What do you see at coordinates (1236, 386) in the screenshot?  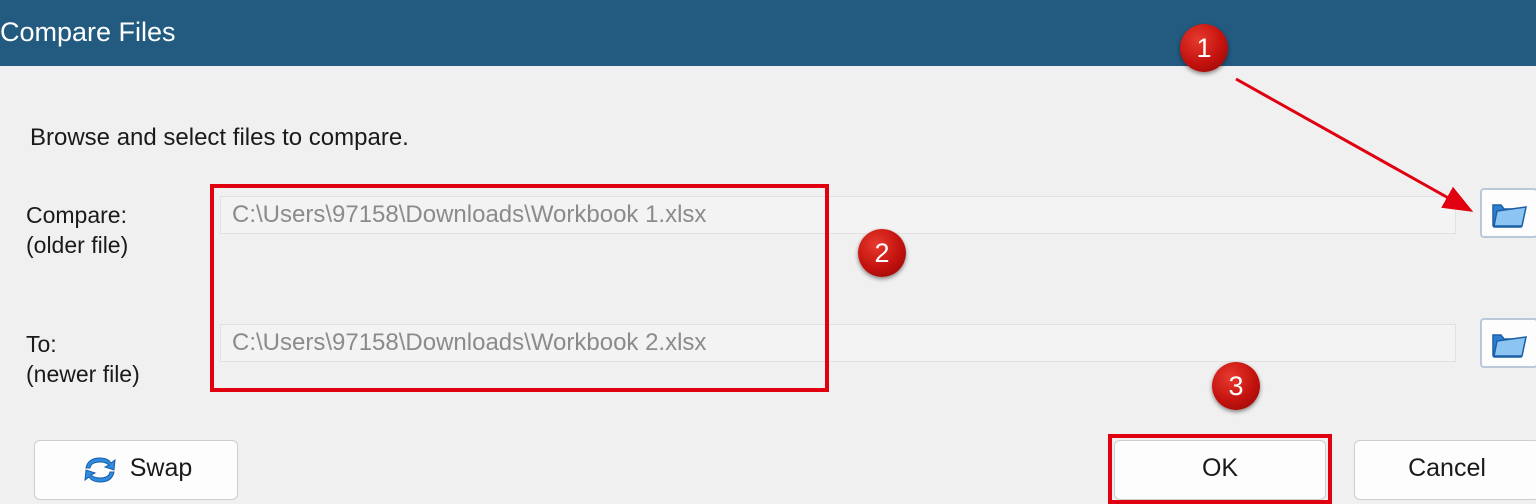 I see `step-3-badge: 3` at bounding box center [1236, 386].